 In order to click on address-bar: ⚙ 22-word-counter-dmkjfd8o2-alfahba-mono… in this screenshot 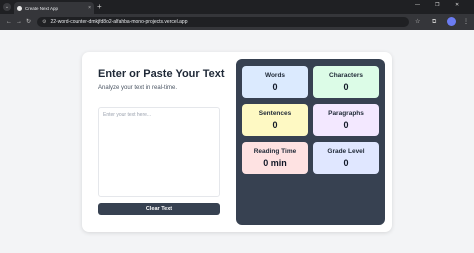, I will do `click(223, 22)`.